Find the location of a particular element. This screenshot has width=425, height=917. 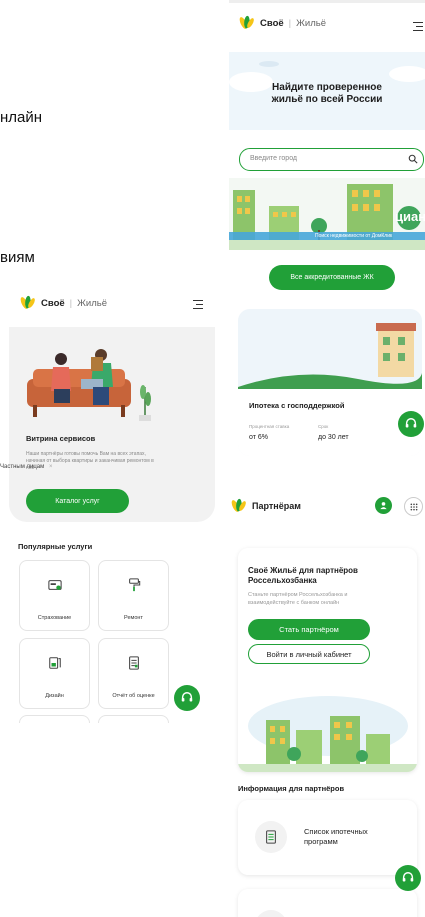

info-card-partial is located at coordinates (327, 903).